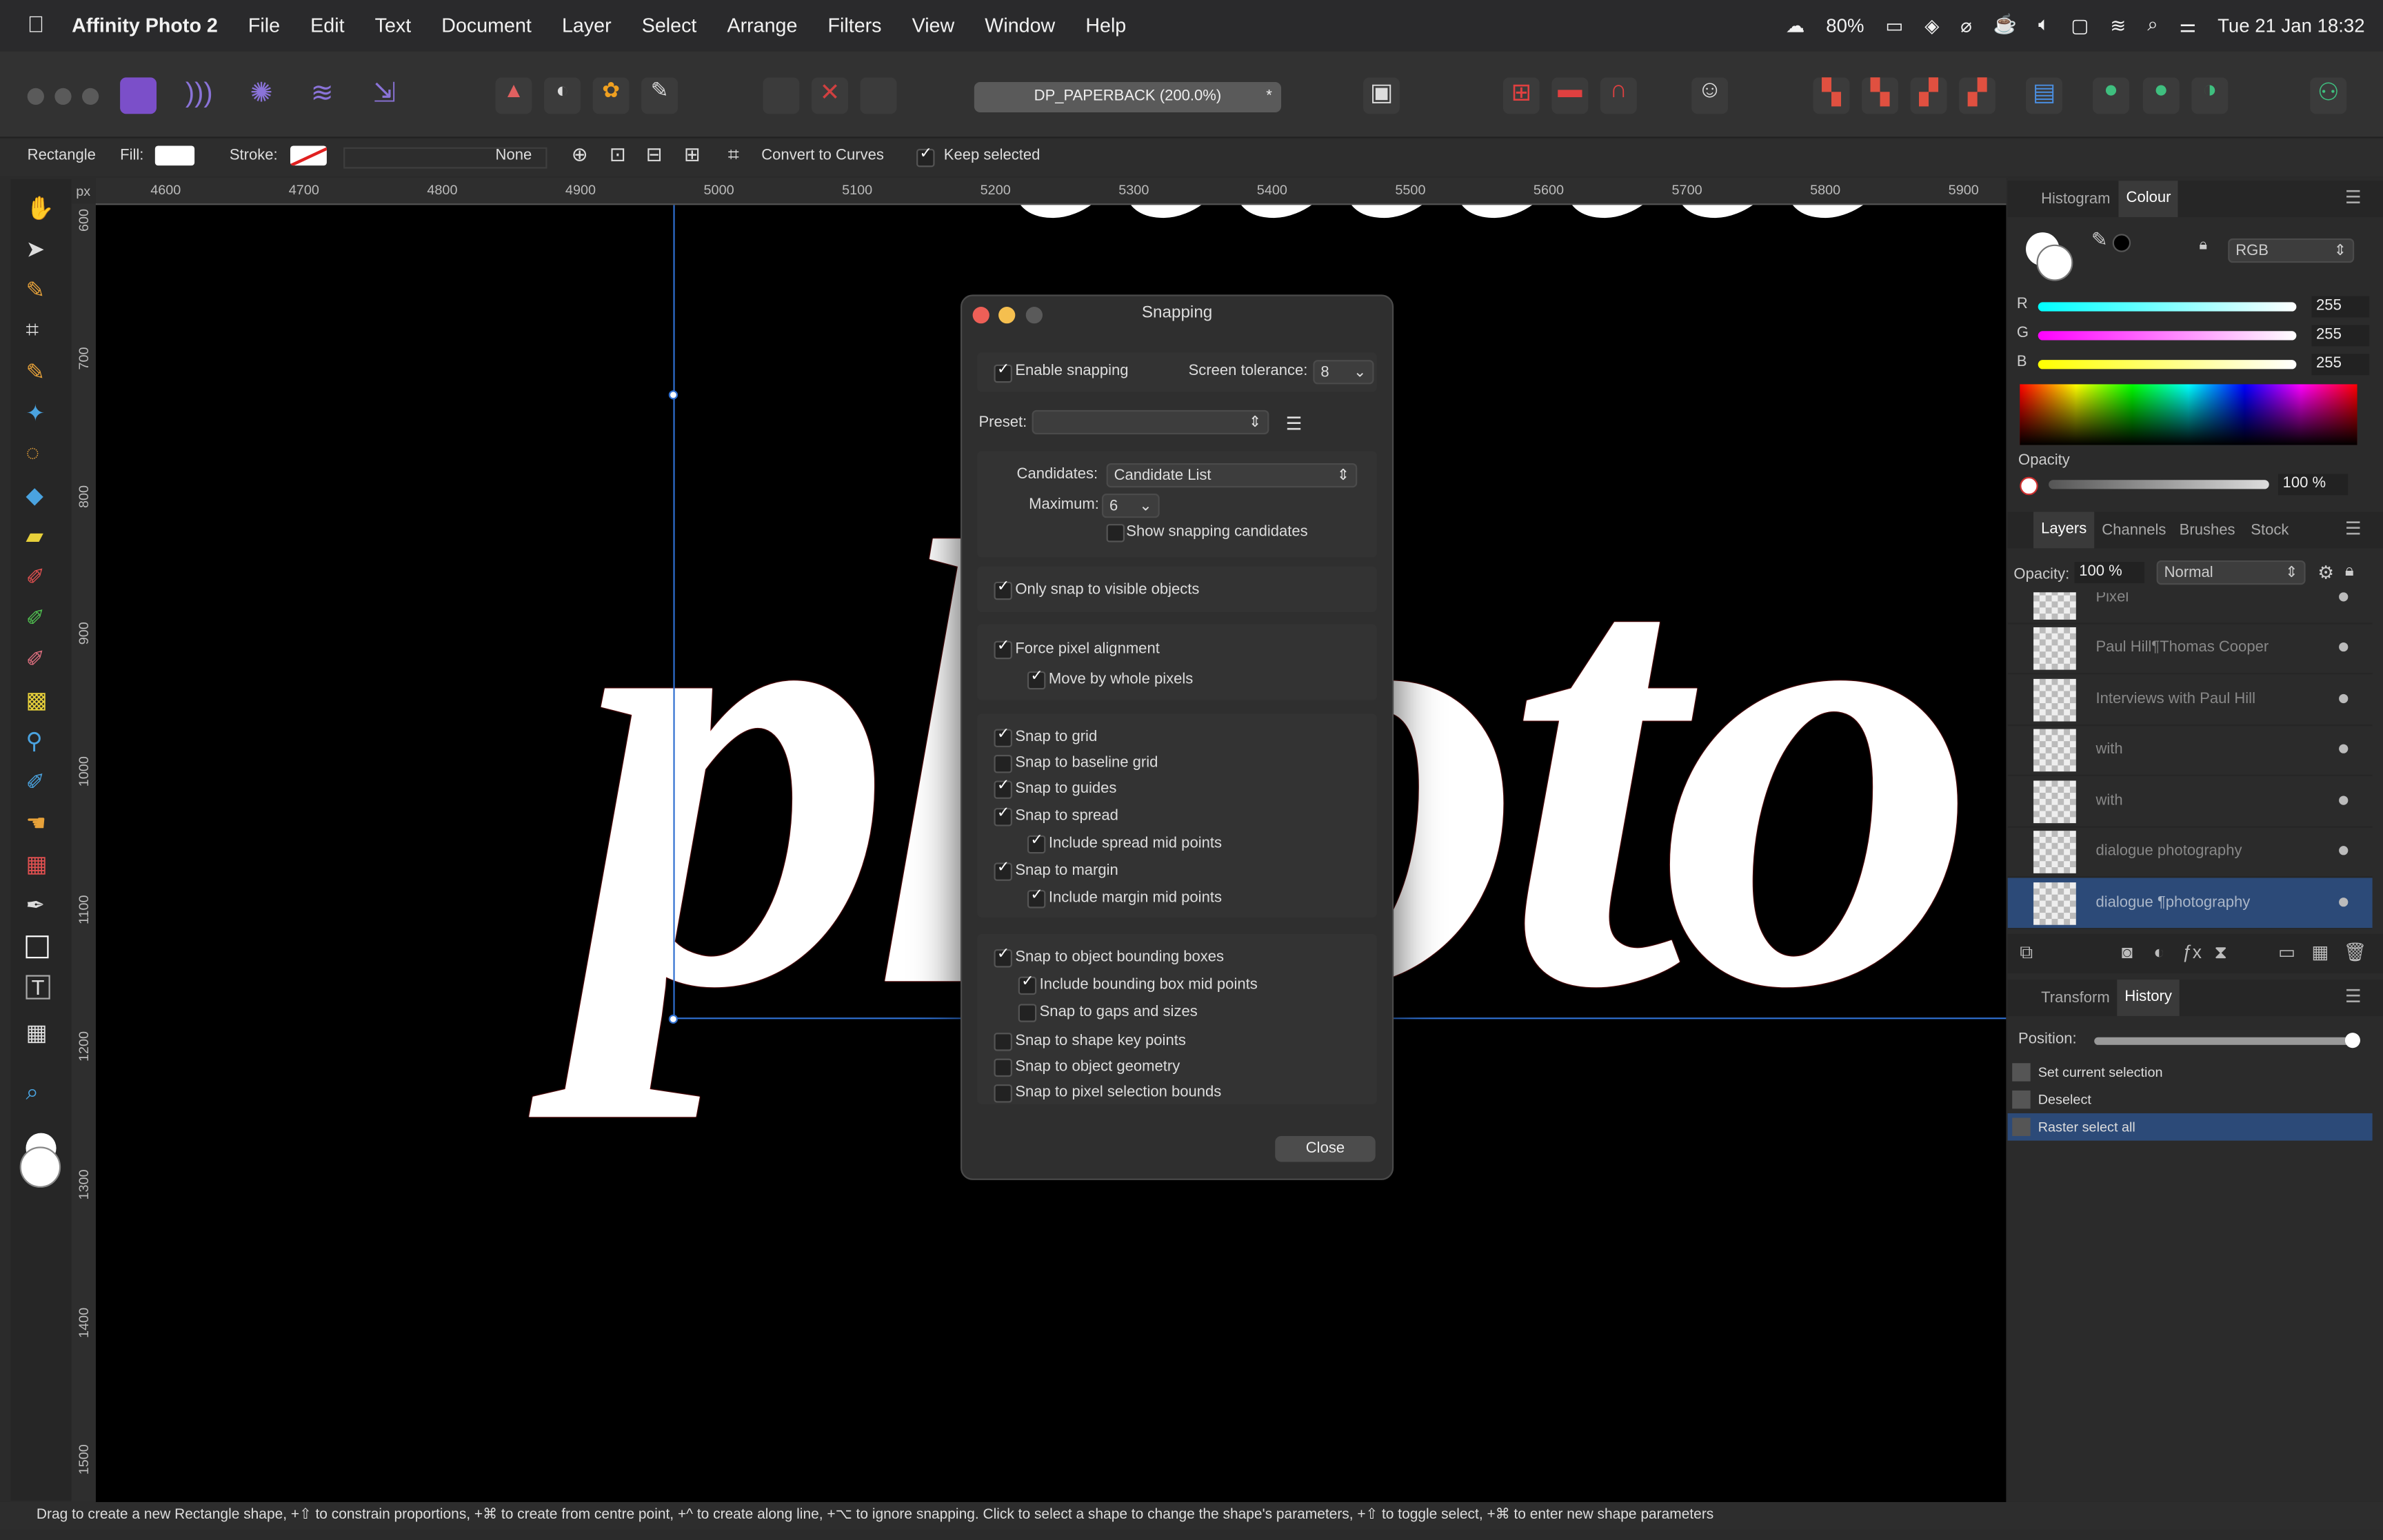  I want to click on rectangle-tool-icon, so click(37, 947).